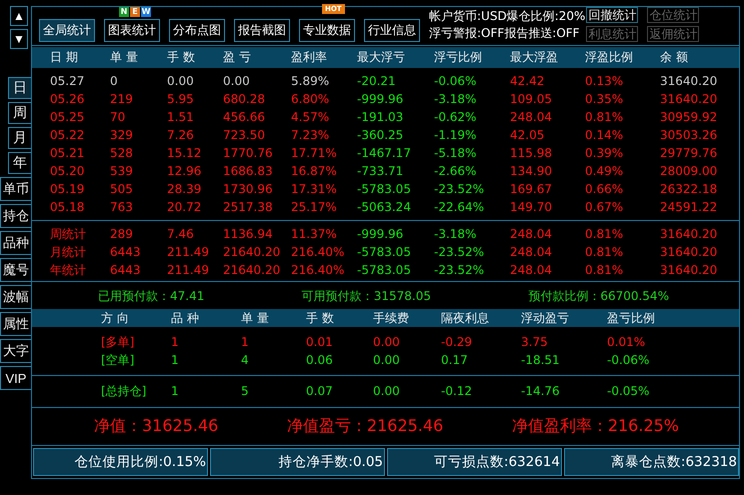  I want to click on sidebar-item: 魔号, so click(15, 270).